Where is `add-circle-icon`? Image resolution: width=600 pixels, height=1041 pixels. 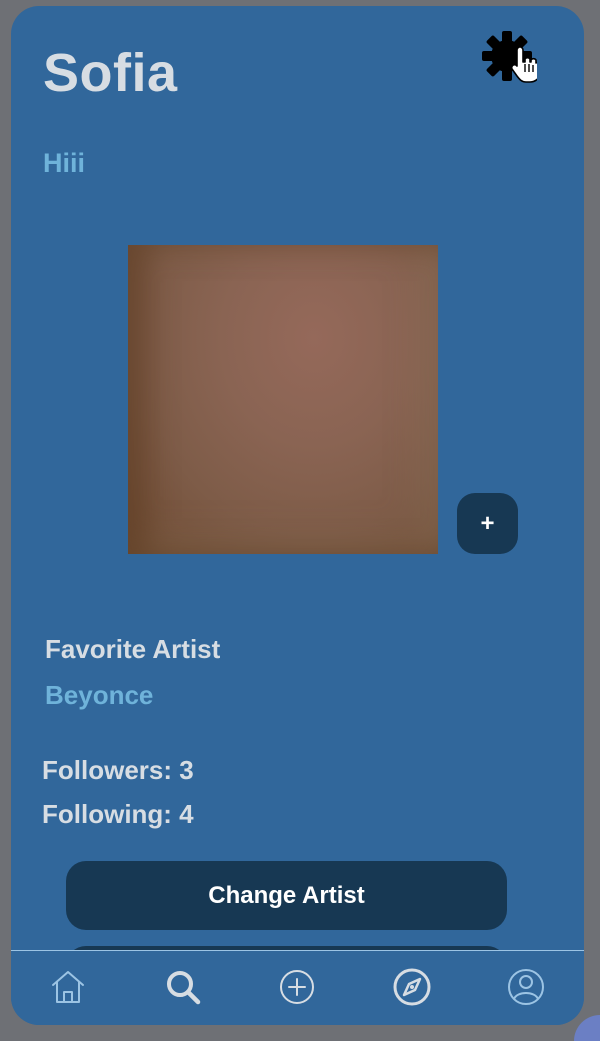
add-circle-icon is located at coordinates (297, 987).